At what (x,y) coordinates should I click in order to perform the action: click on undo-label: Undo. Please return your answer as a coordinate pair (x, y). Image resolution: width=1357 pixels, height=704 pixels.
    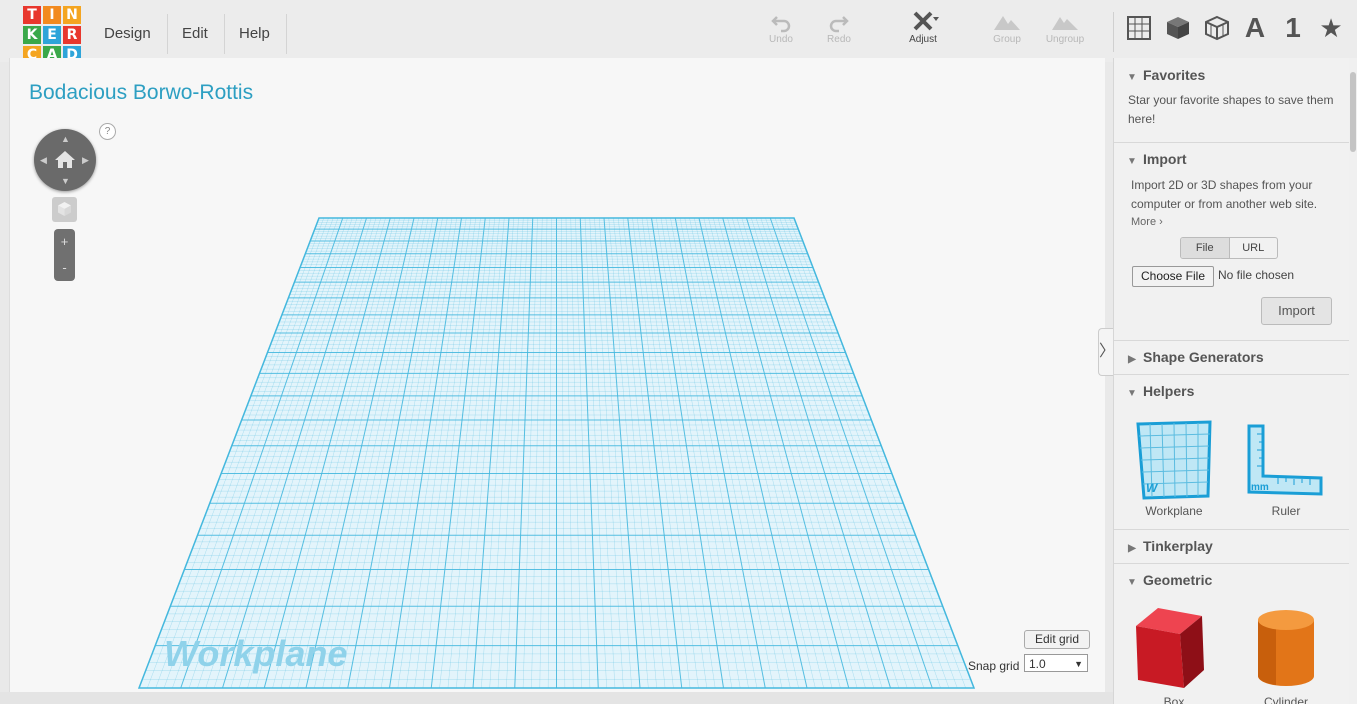
    Looking at the image, I should click on (781, 39).